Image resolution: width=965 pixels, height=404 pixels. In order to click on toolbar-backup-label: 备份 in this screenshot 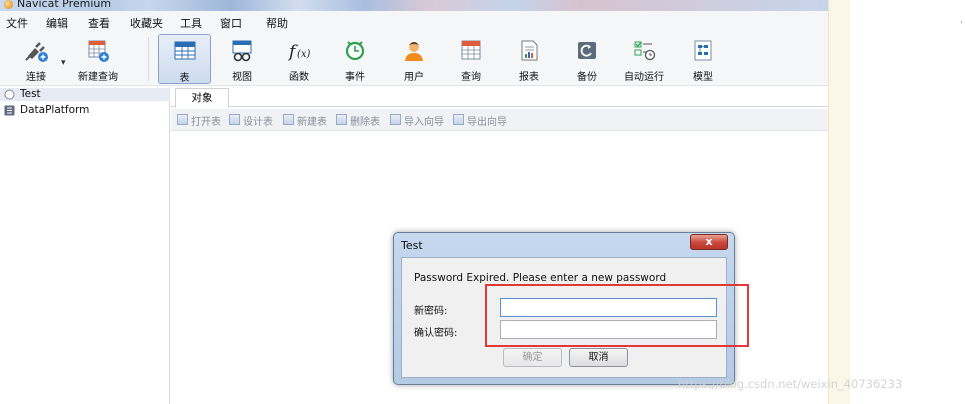, I will do `click(587, 77)`.